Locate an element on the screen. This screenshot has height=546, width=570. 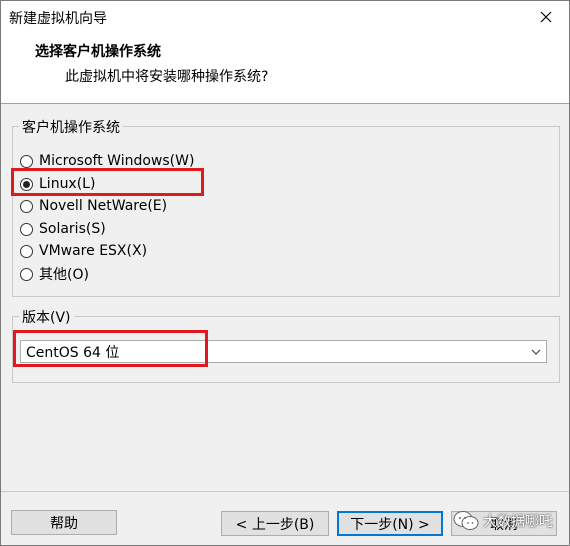
radio-label: 其他(O) is located at coordinates (64, 275).